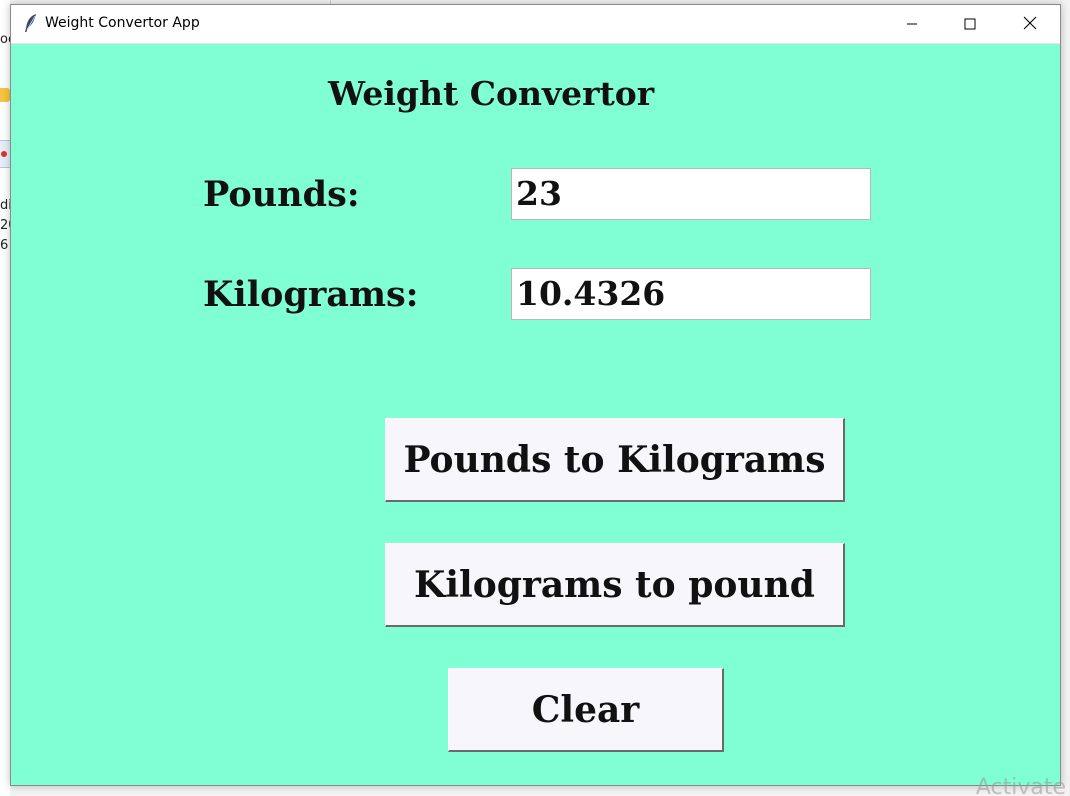  Describe the element at coordinates (615, 585) in the screenshot. I see `kilograms-to-pound-button: Kilograms to pound` at that location.